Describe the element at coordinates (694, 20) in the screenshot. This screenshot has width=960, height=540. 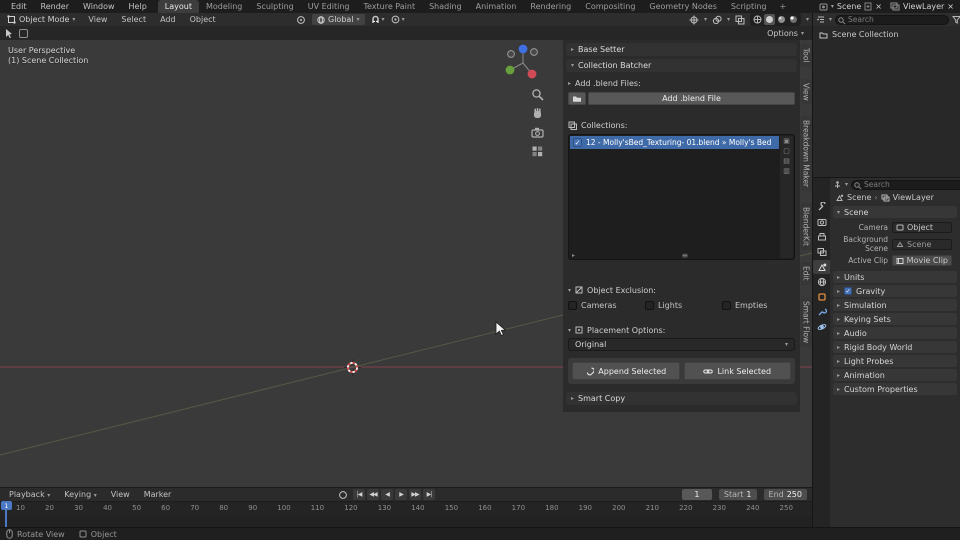
I see `show-gizmo-toggle` at that location.